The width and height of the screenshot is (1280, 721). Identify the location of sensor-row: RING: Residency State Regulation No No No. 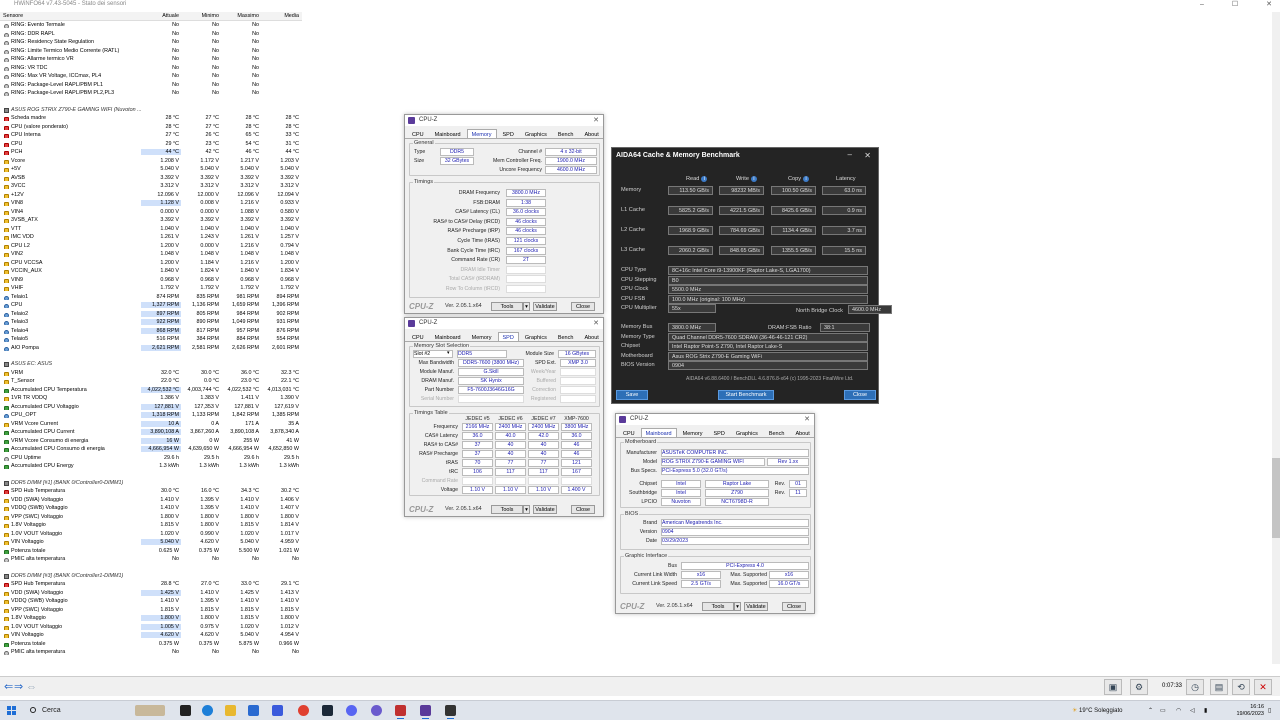
(151, 42).